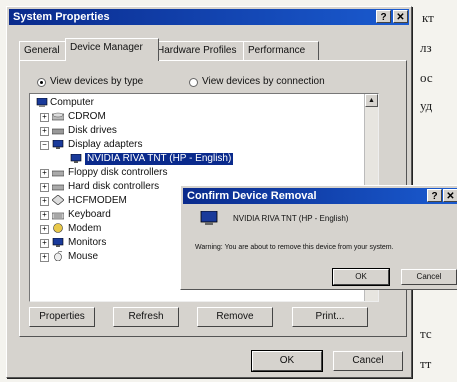 This screenshot has width=457, height=382. What do you see at coordinates (426, 105) in the screenshot?
I see `background-text-4: уд` at bounding box center [426, 105].